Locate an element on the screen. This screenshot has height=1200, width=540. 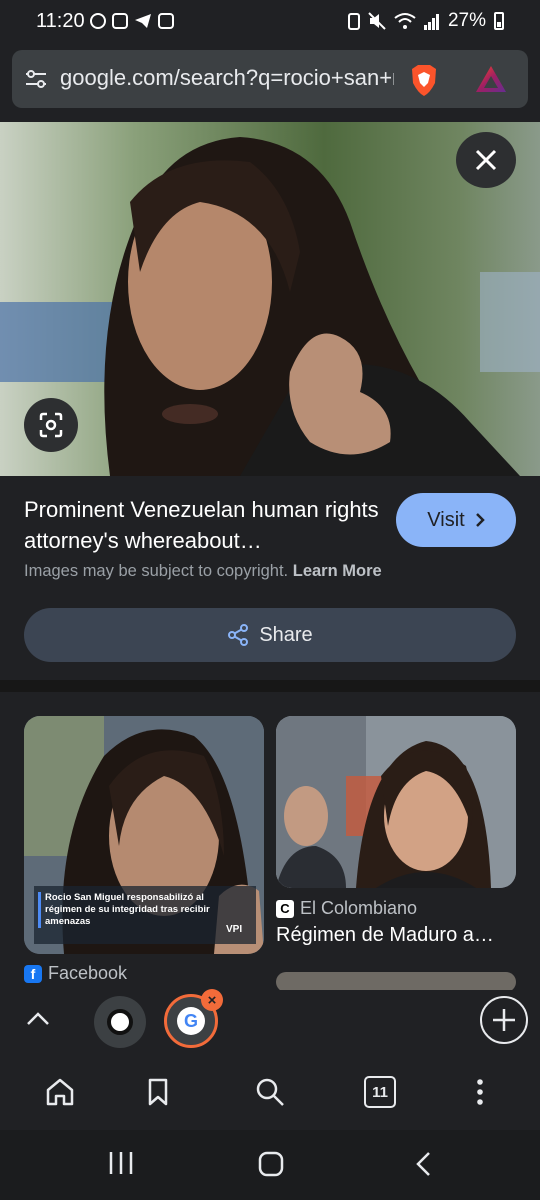
brave-rewards-icon is located at coordinates (491, 79).